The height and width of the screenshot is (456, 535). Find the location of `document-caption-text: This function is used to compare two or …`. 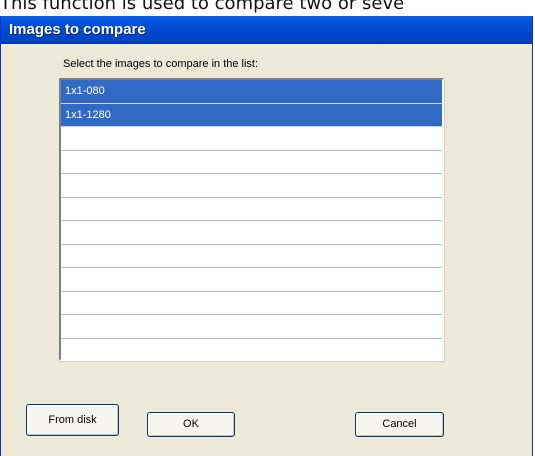

document-caption-text: This function is used to compare two or … is located at coordinates (202, 7).